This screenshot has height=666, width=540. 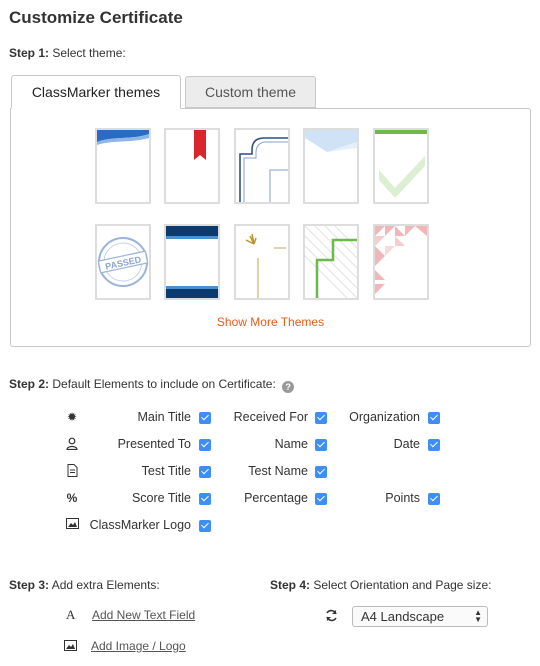 I want to click on theme-thumb-pink-triangles, so click(x=401, y=262).